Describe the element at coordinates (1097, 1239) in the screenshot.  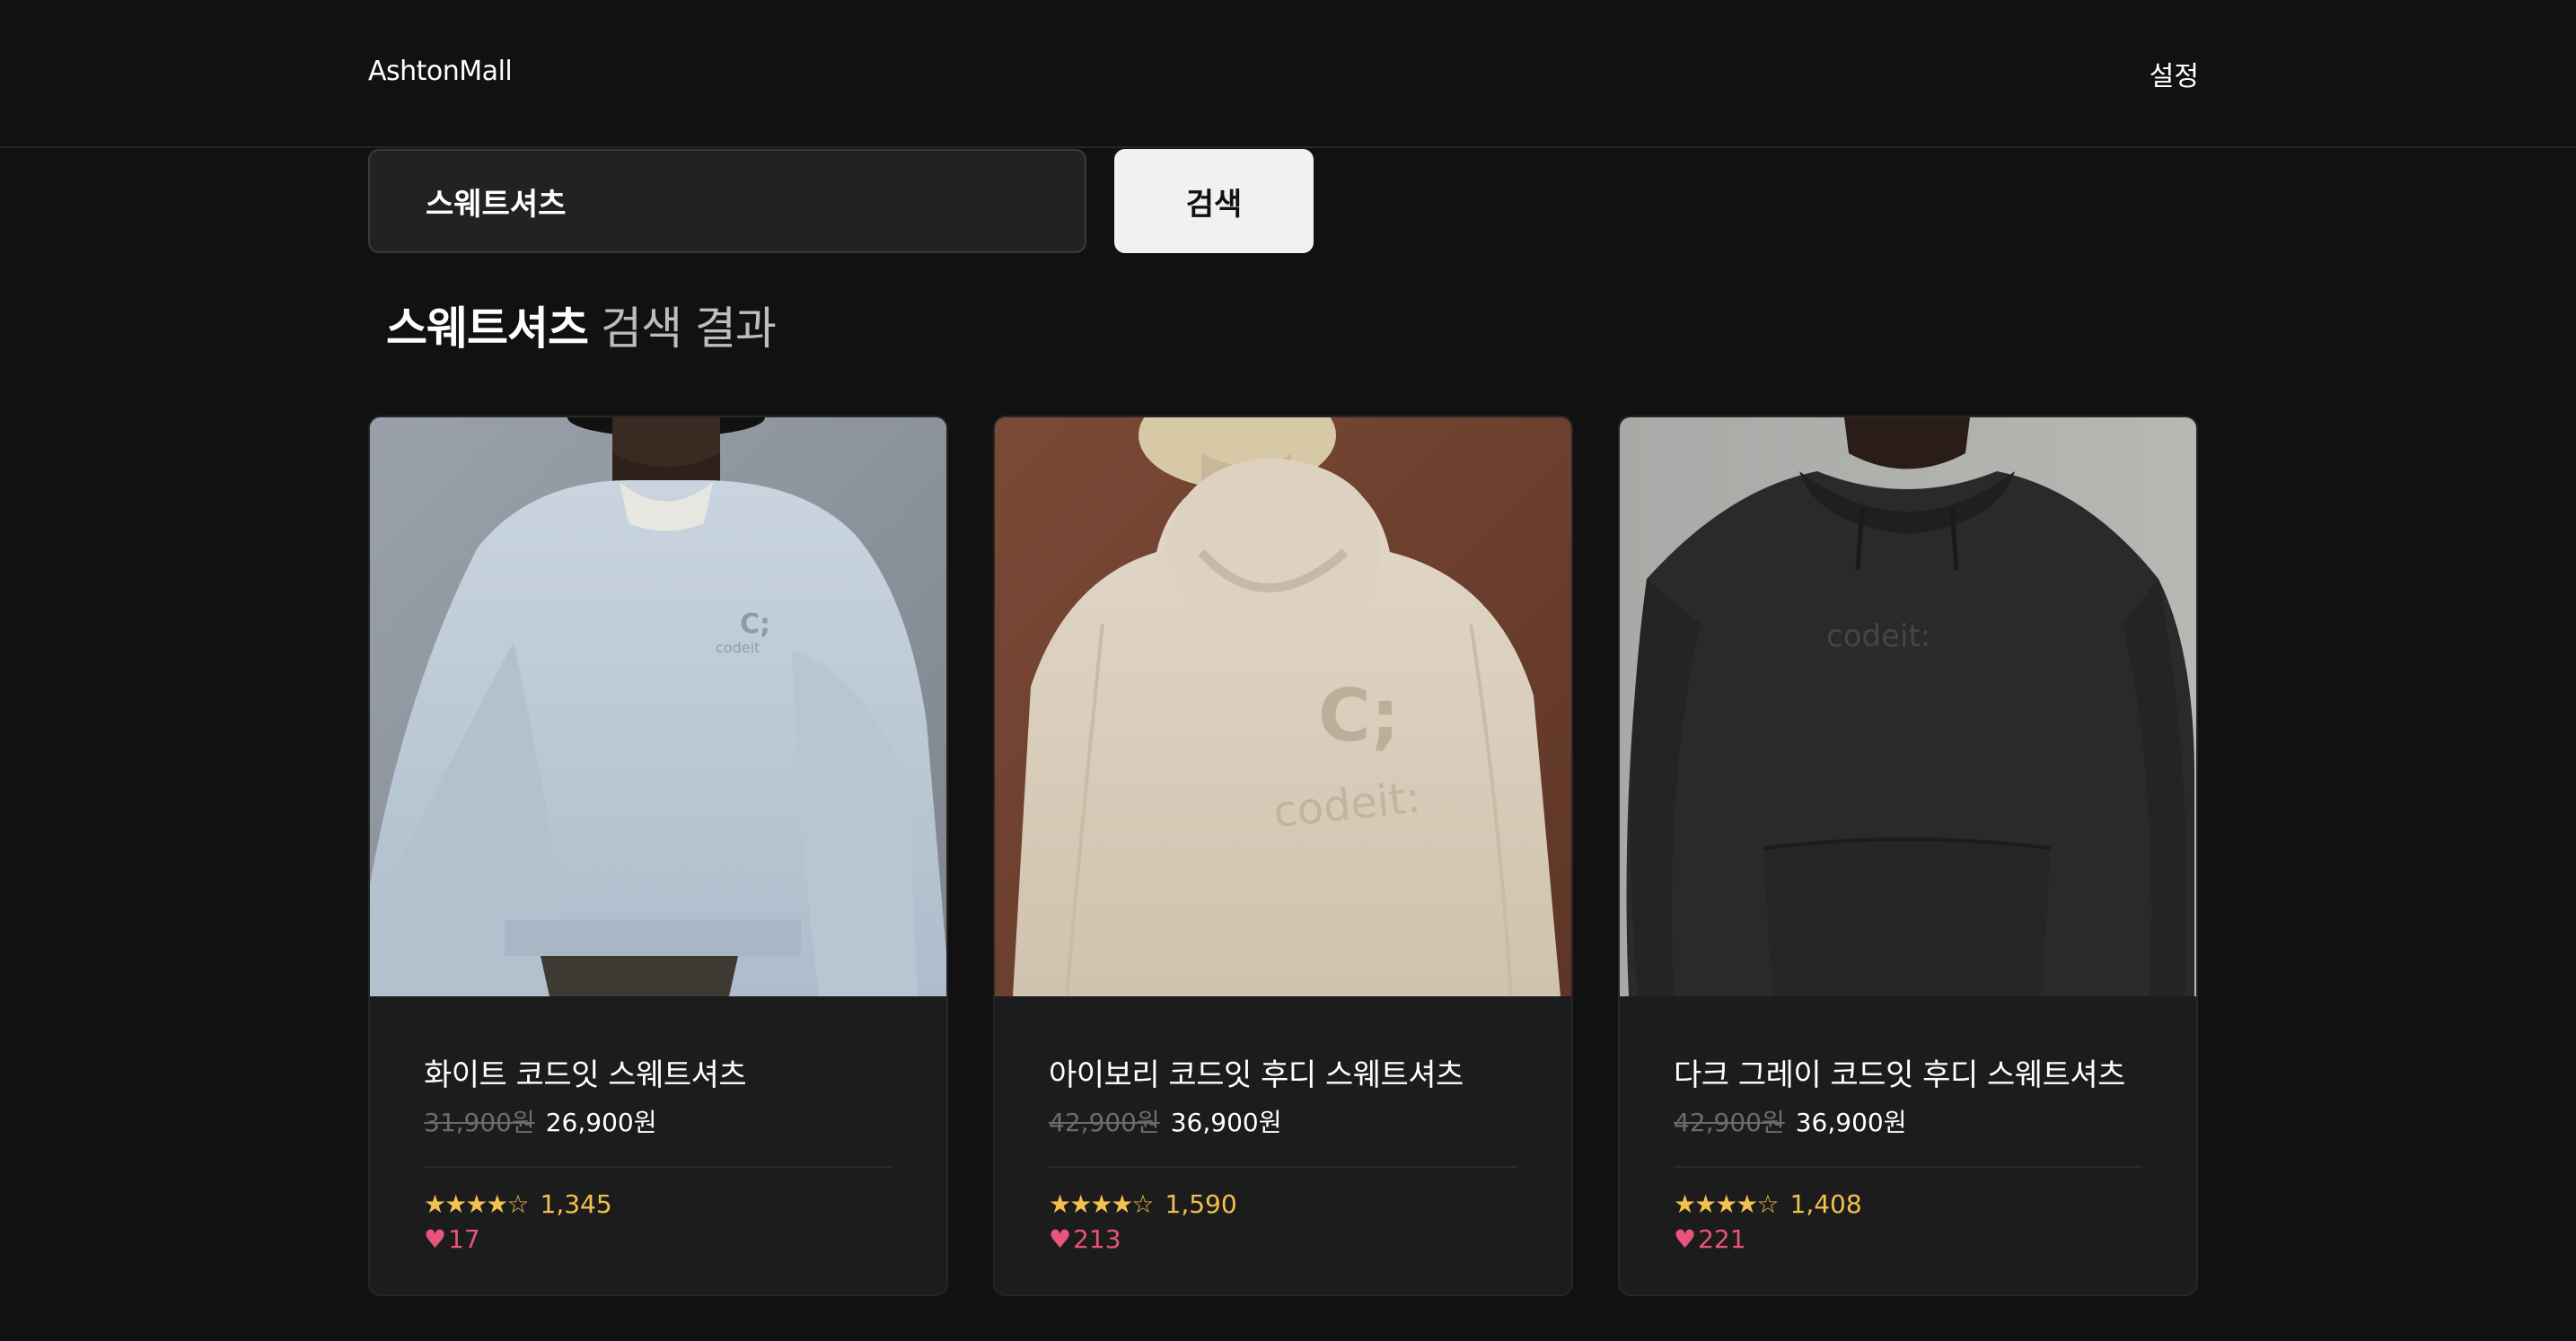
I see `like-count: 213` at that location.